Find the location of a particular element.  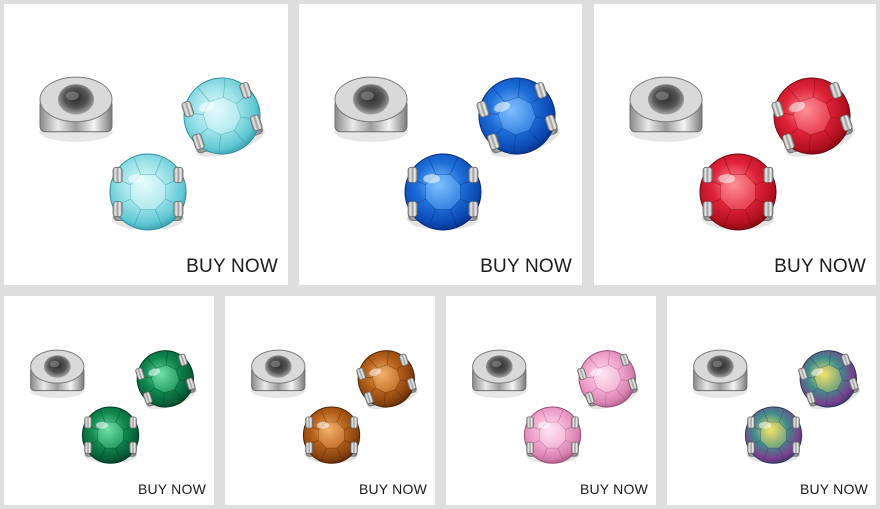

product-tile-smoked-topaz: BUY NOW is located at coordinates (330, 400).